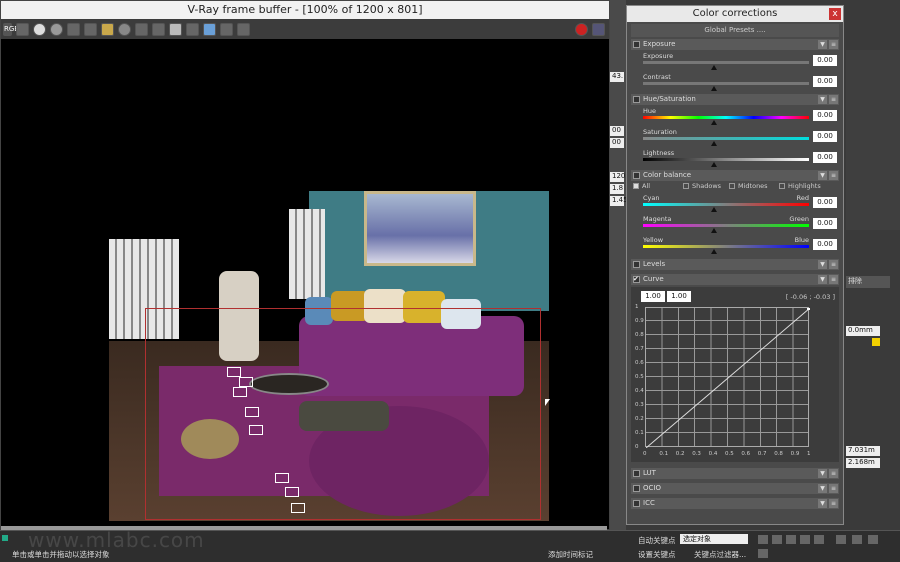 The height and width of the screenshot is (562, 900). I want to click on cyan-red-slider, so click(726, 204).